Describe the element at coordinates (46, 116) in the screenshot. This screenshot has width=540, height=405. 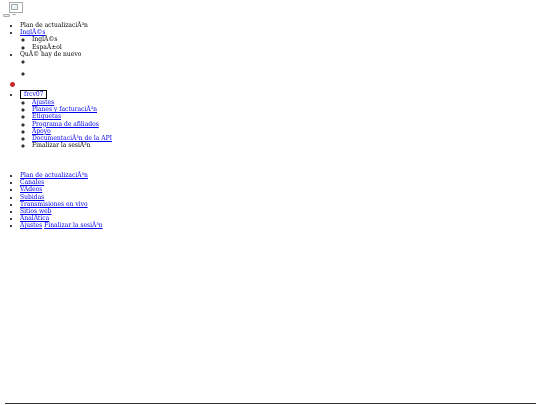
I see `labels-link: Etiquetas` at that location.